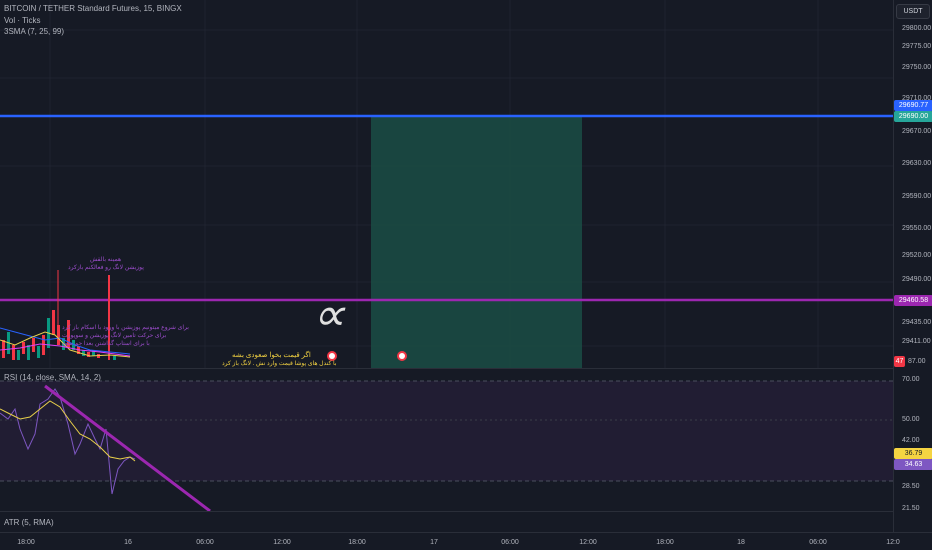 Image resolution: width=932 pixels, height=550 pixels. I want to click on price-badge-green: 29690.00, so click(913, 116).